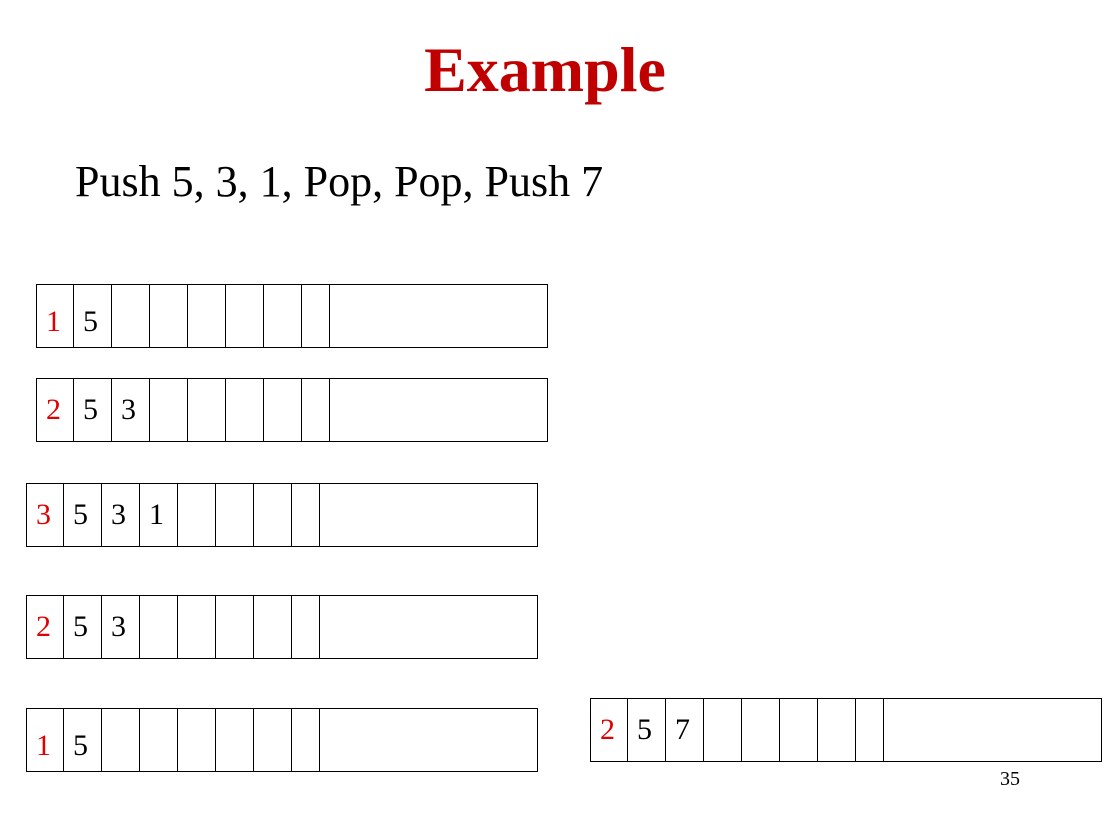 This screenshot has width=1107, height=817. What do you see at coordinates (1010, 779) in the screenshot?
I see `page-number: 35` at bounding box center [1010, 779].